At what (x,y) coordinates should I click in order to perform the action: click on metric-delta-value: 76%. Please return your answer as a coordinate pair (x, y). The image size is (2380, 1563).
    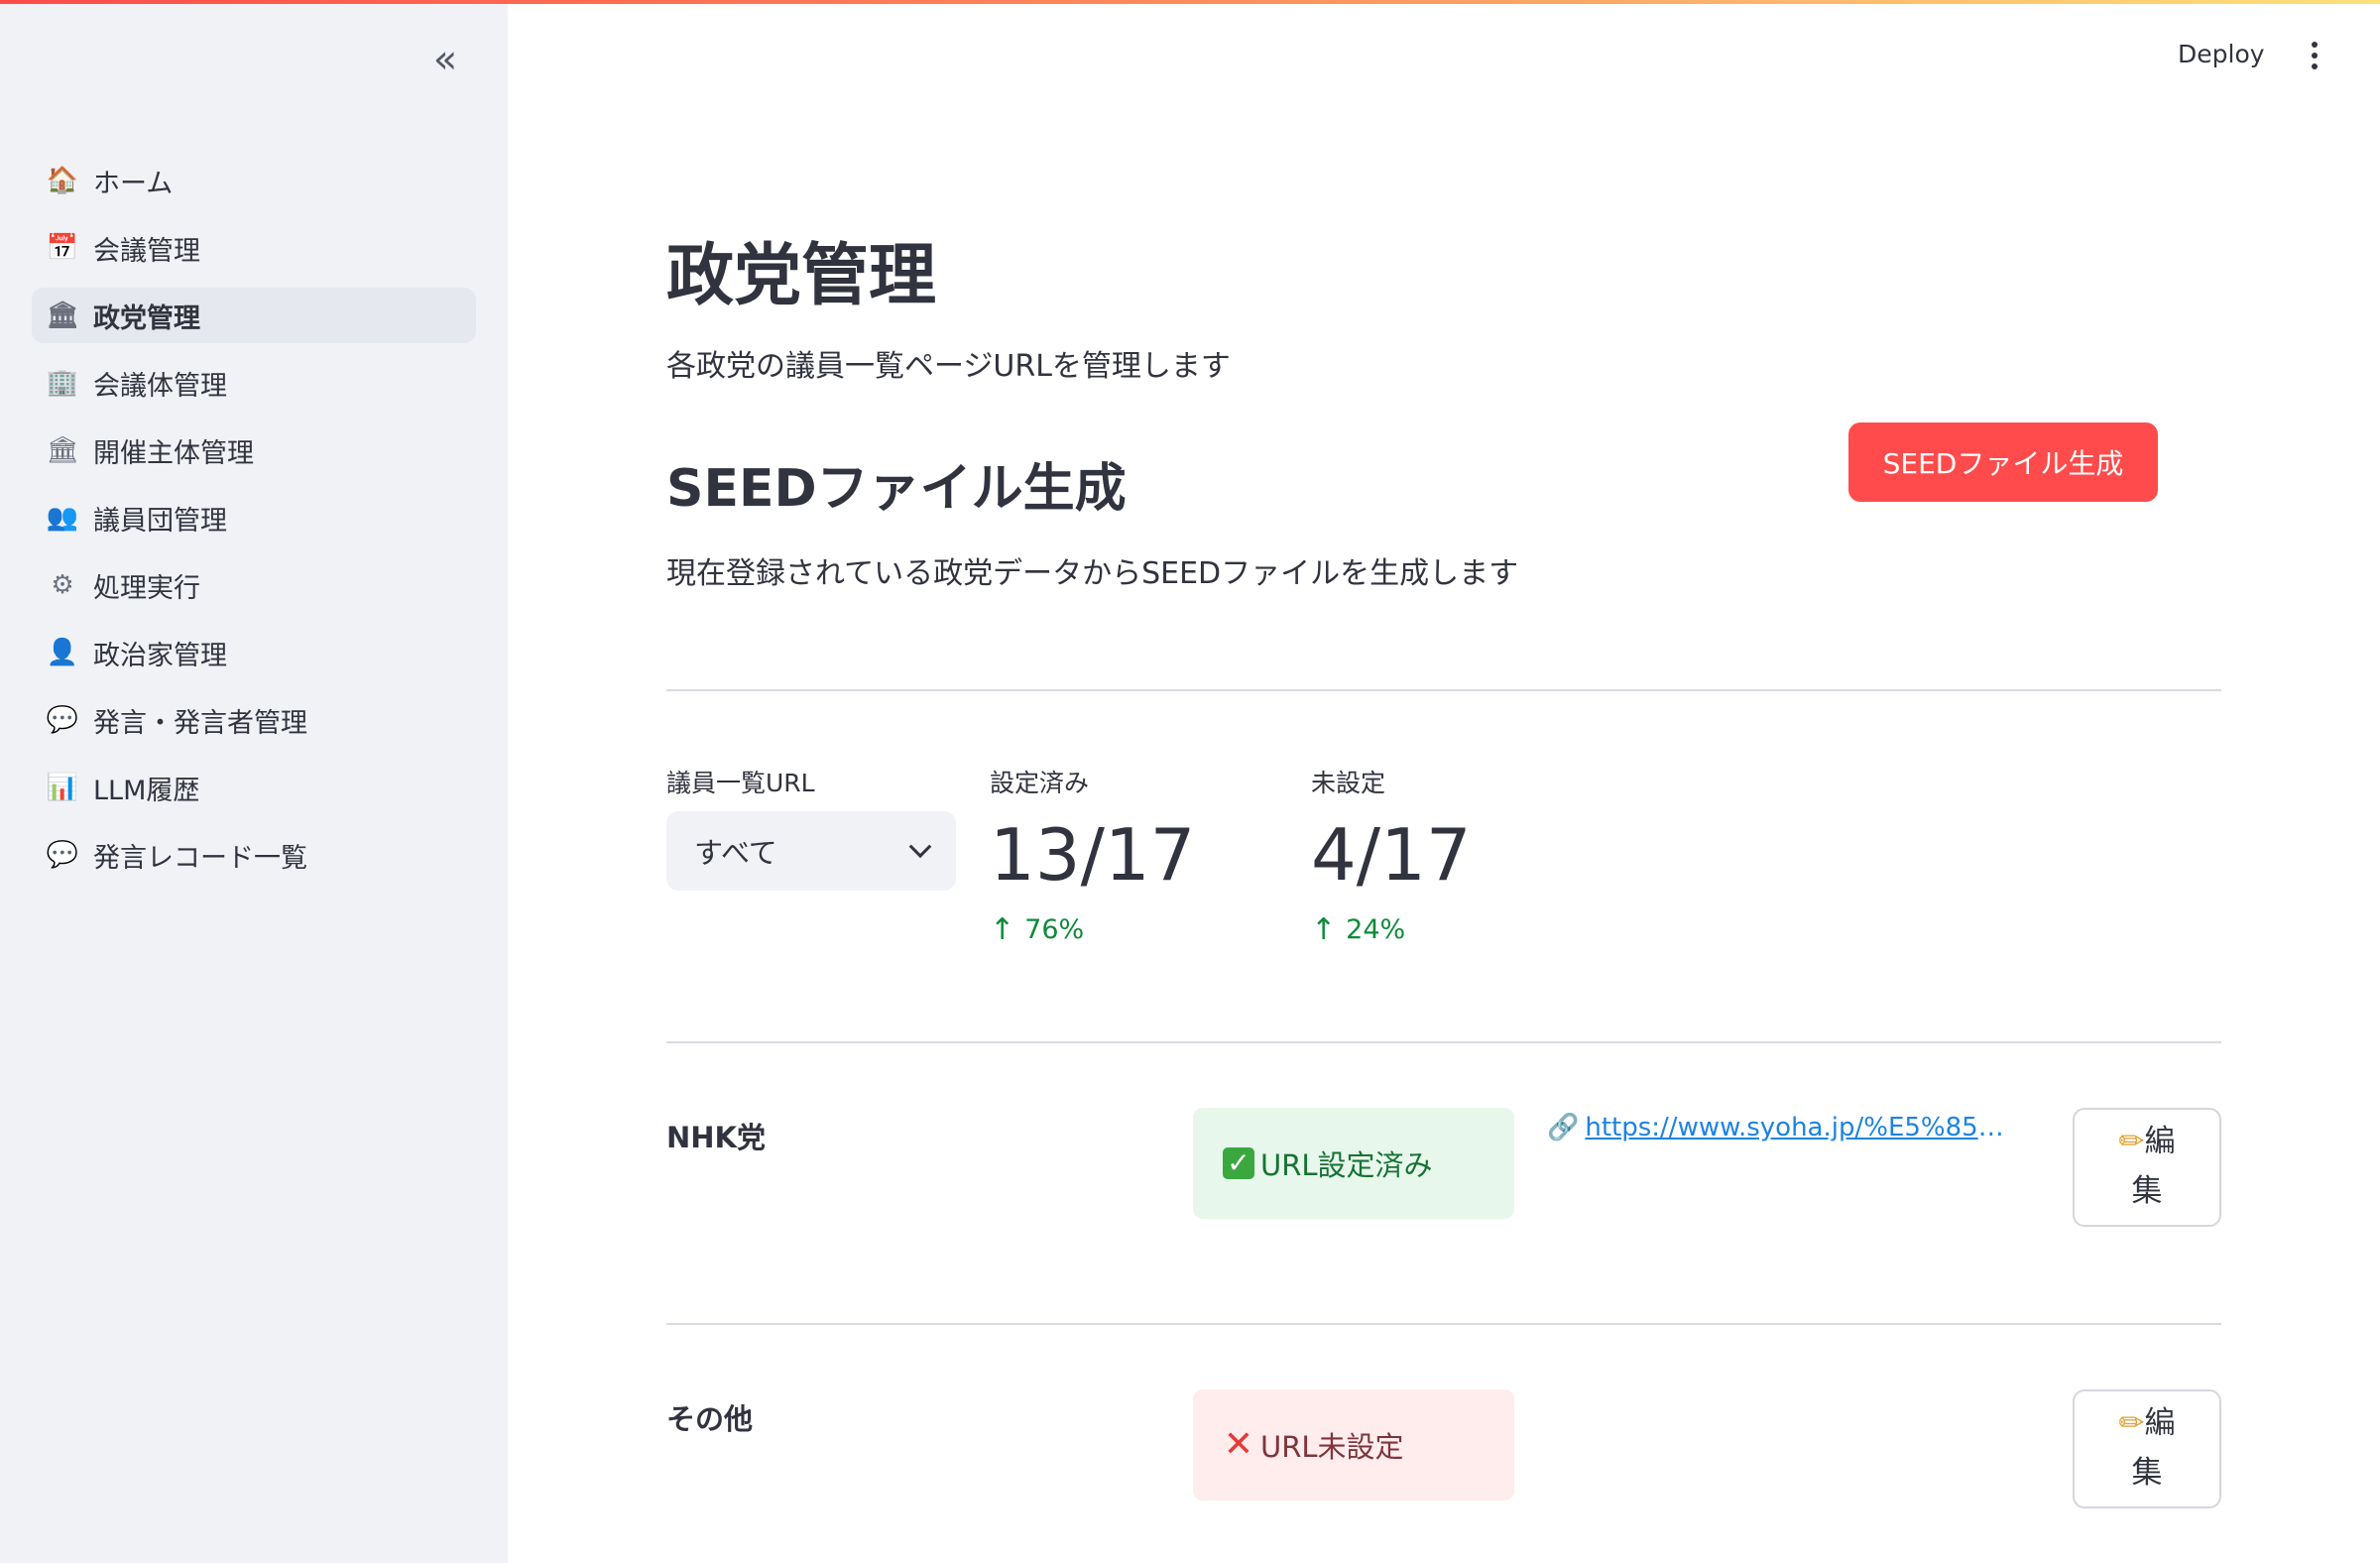
    Looking at the image, I should click on (1054, 930).